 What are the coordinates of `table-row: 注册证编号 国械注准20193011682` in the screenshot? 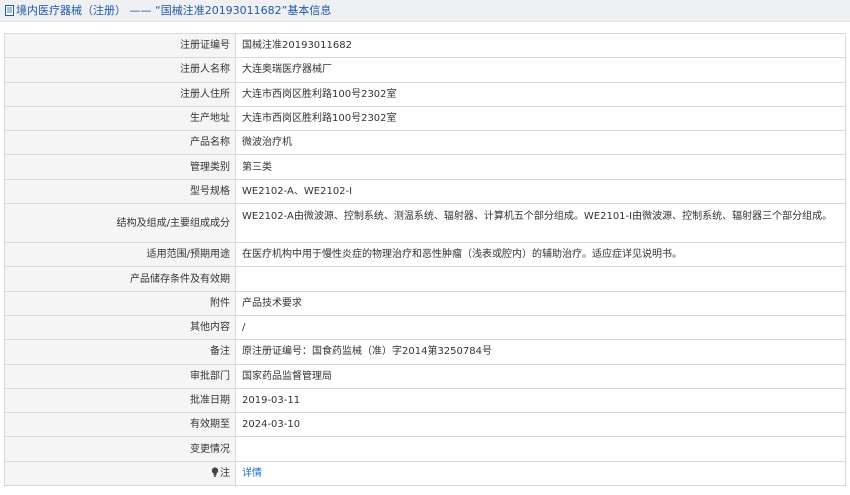 It's located at (425, 45).